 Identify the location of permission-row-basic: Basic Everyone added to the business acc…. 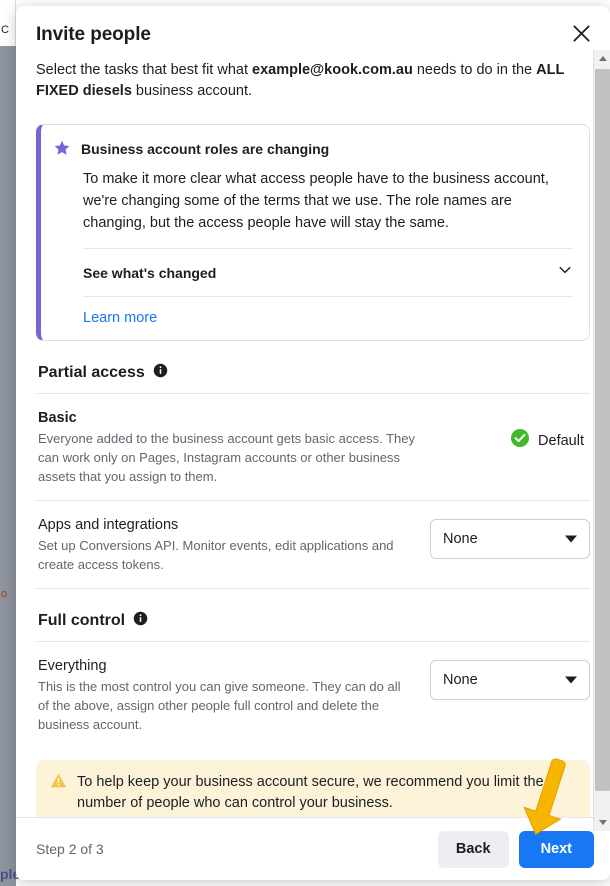
(313, 447).